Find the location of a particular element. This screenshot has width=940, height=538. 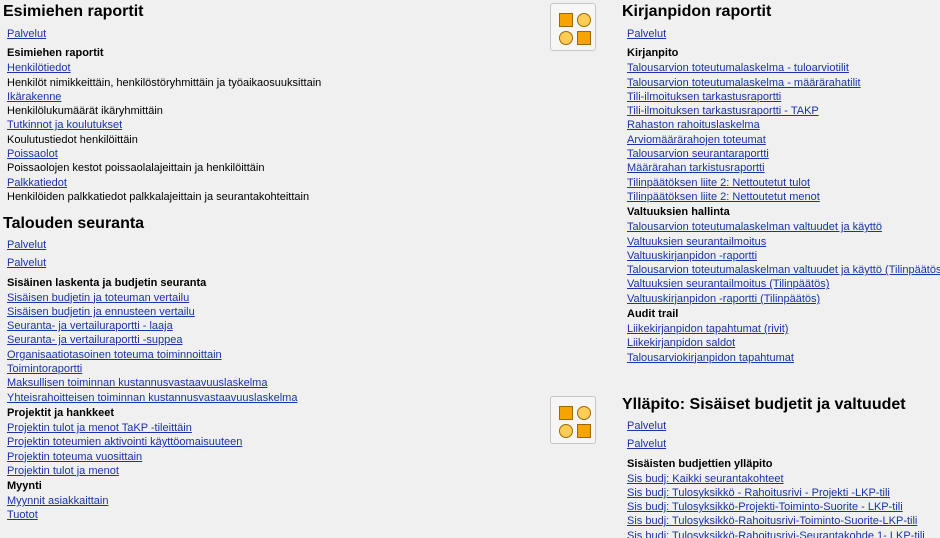

report-link: Tuotot is located at coordinates (152, 515).